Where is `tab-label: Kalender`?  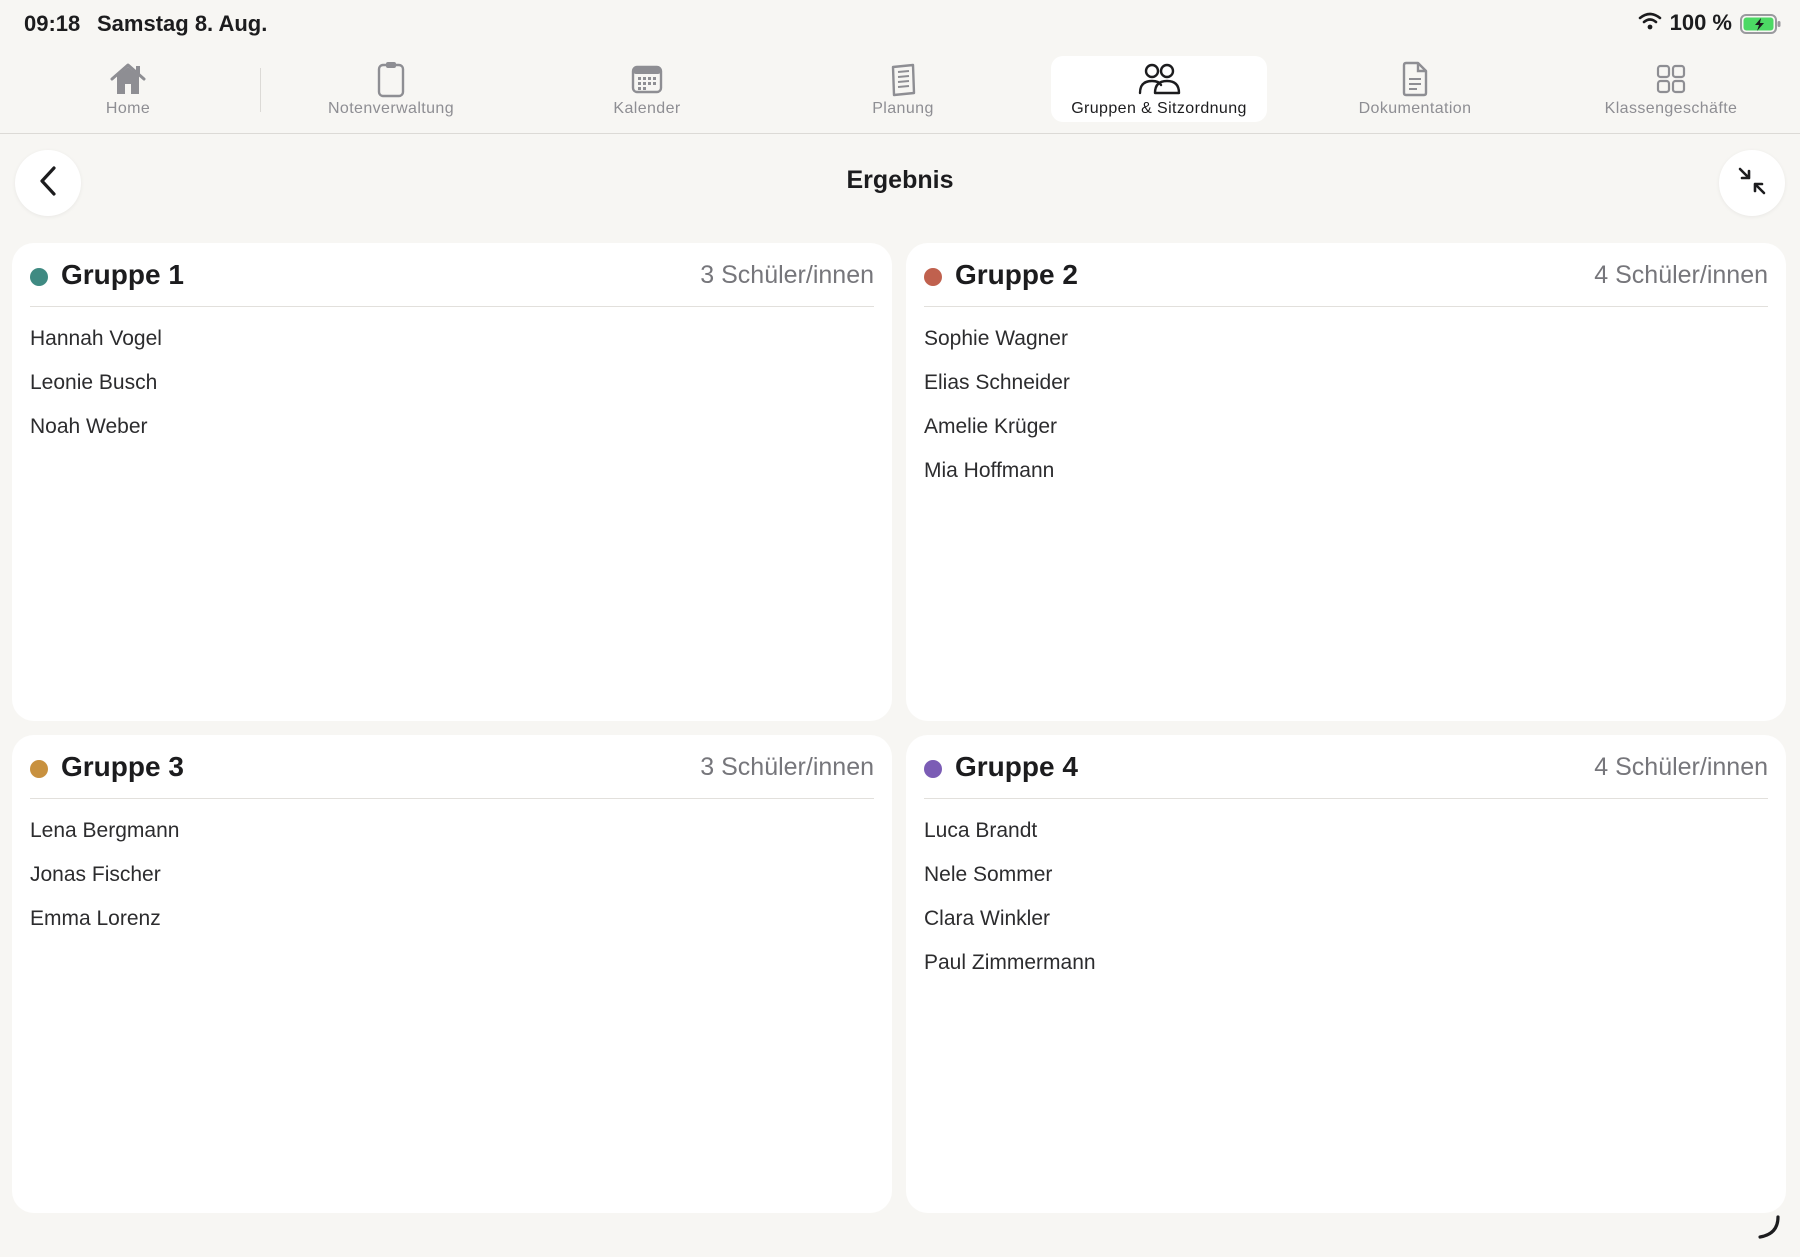 tab-label: Kalender is located at coordinates (647, 108).